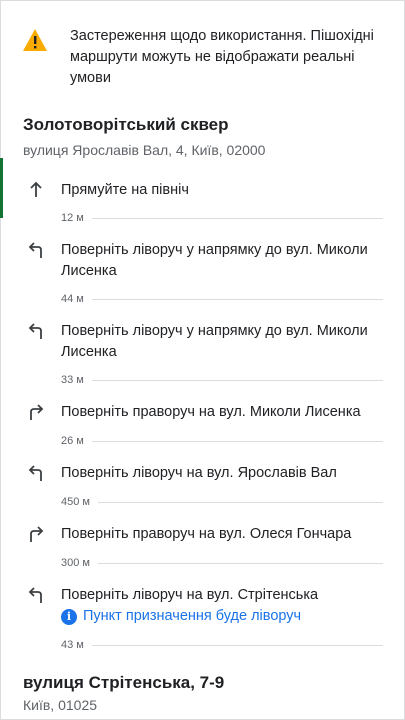  I want to click on step-distance: 26 м, so click(222, 441).